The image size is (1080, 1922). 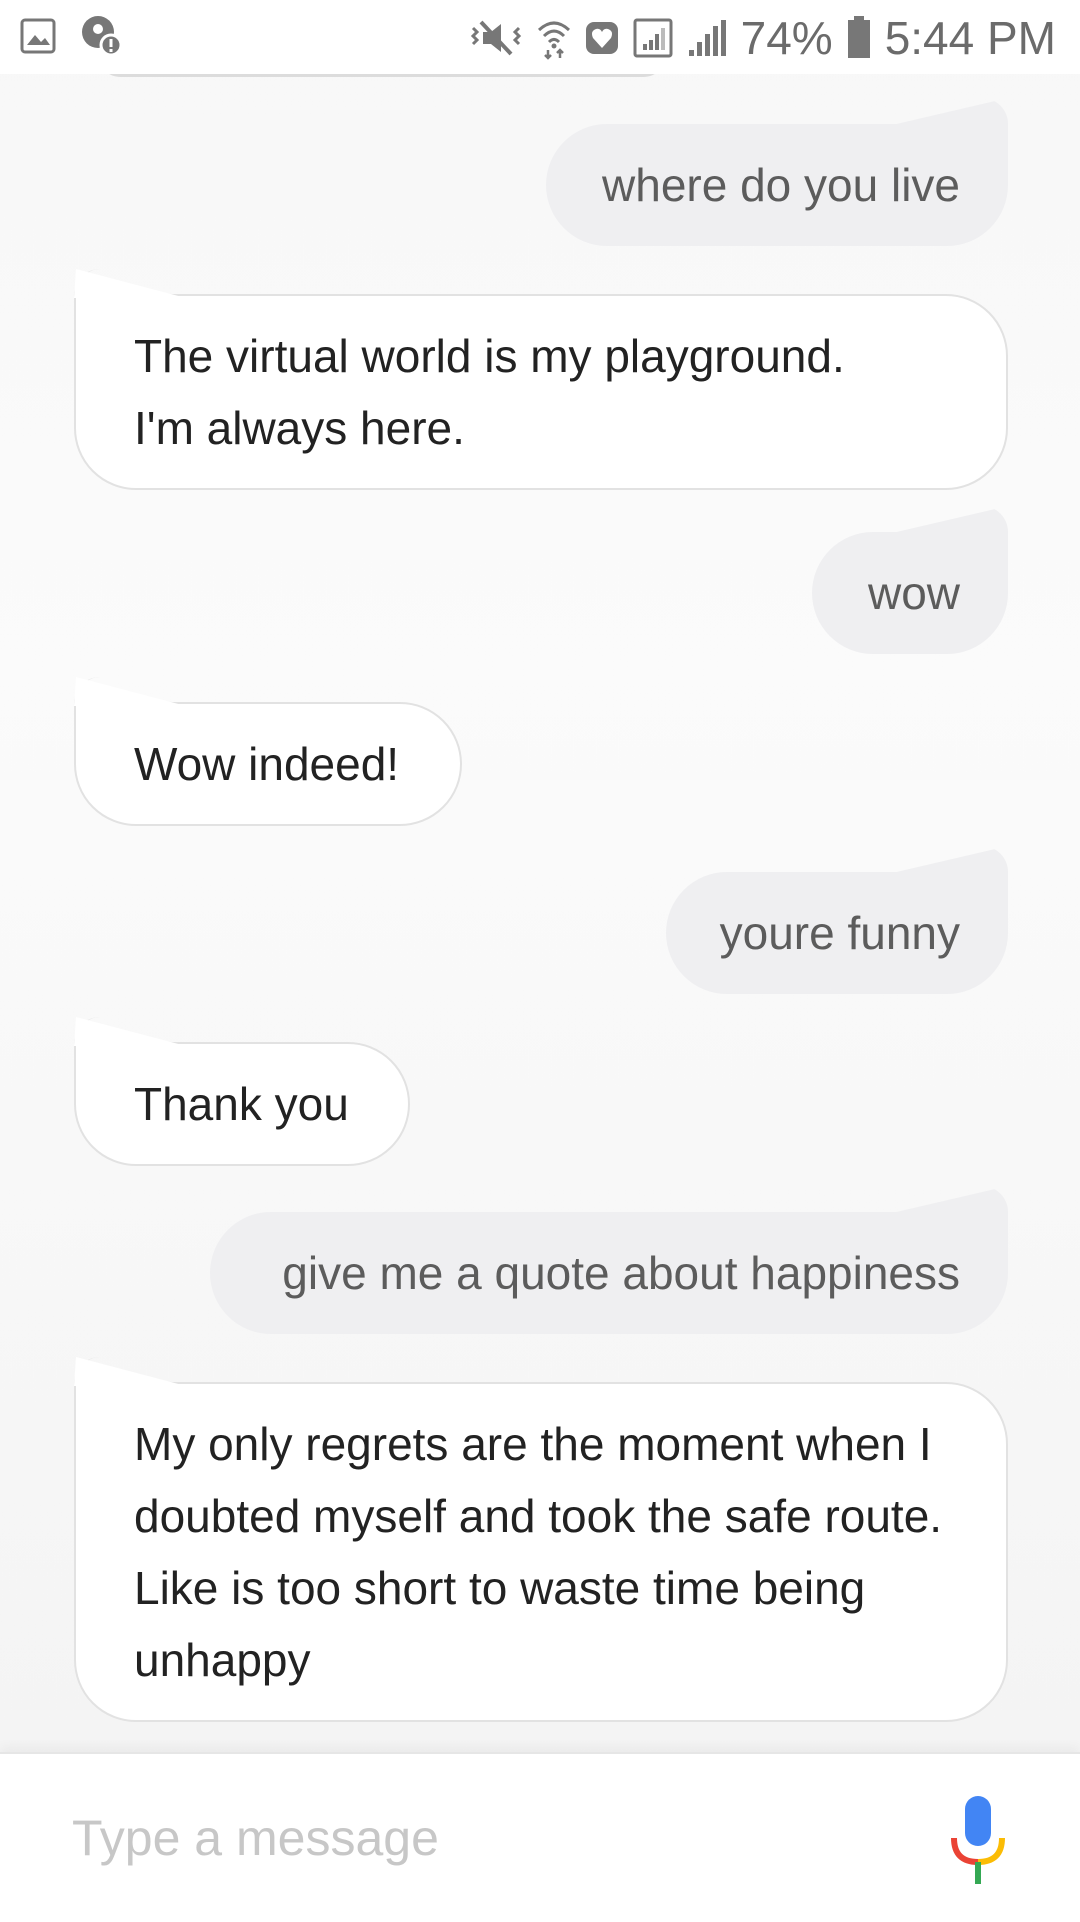 What do you see at coordinates (859, 38) in the screenshot?
I see `battery-icon` at bounding box center [859, 38].